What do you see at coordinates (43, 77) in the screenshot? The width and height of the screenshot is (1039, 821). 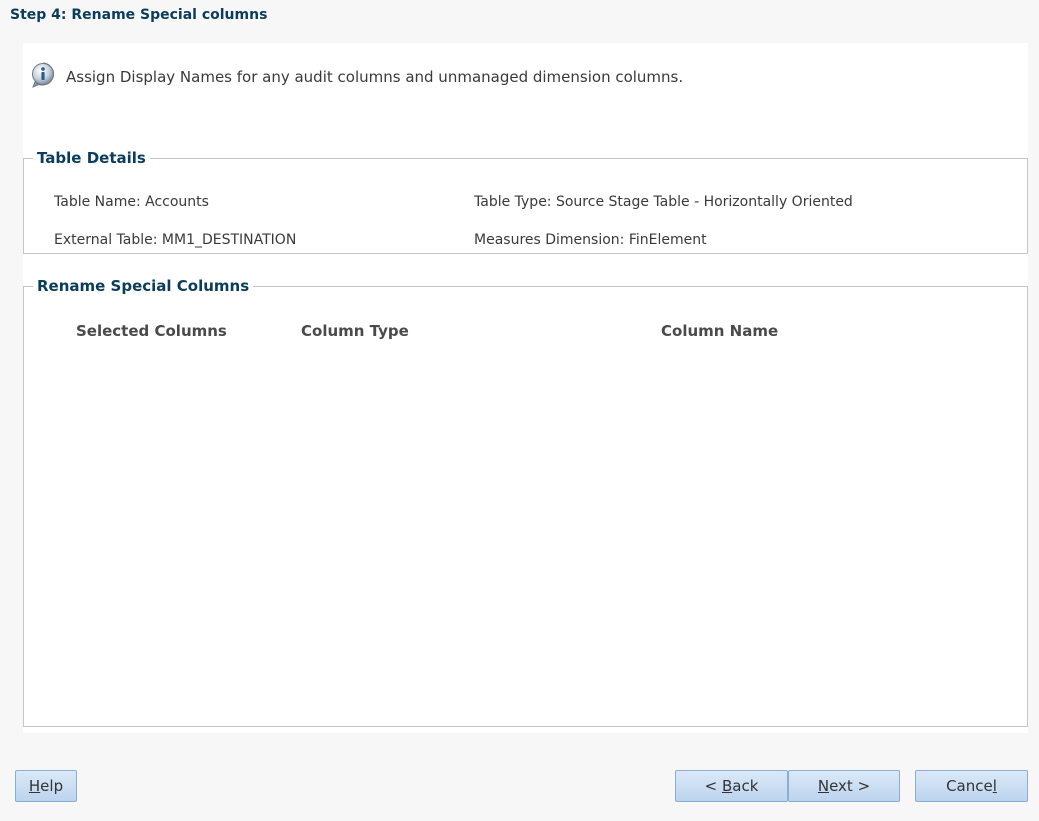 I see `info-icon` at bounding box center [43, 77].